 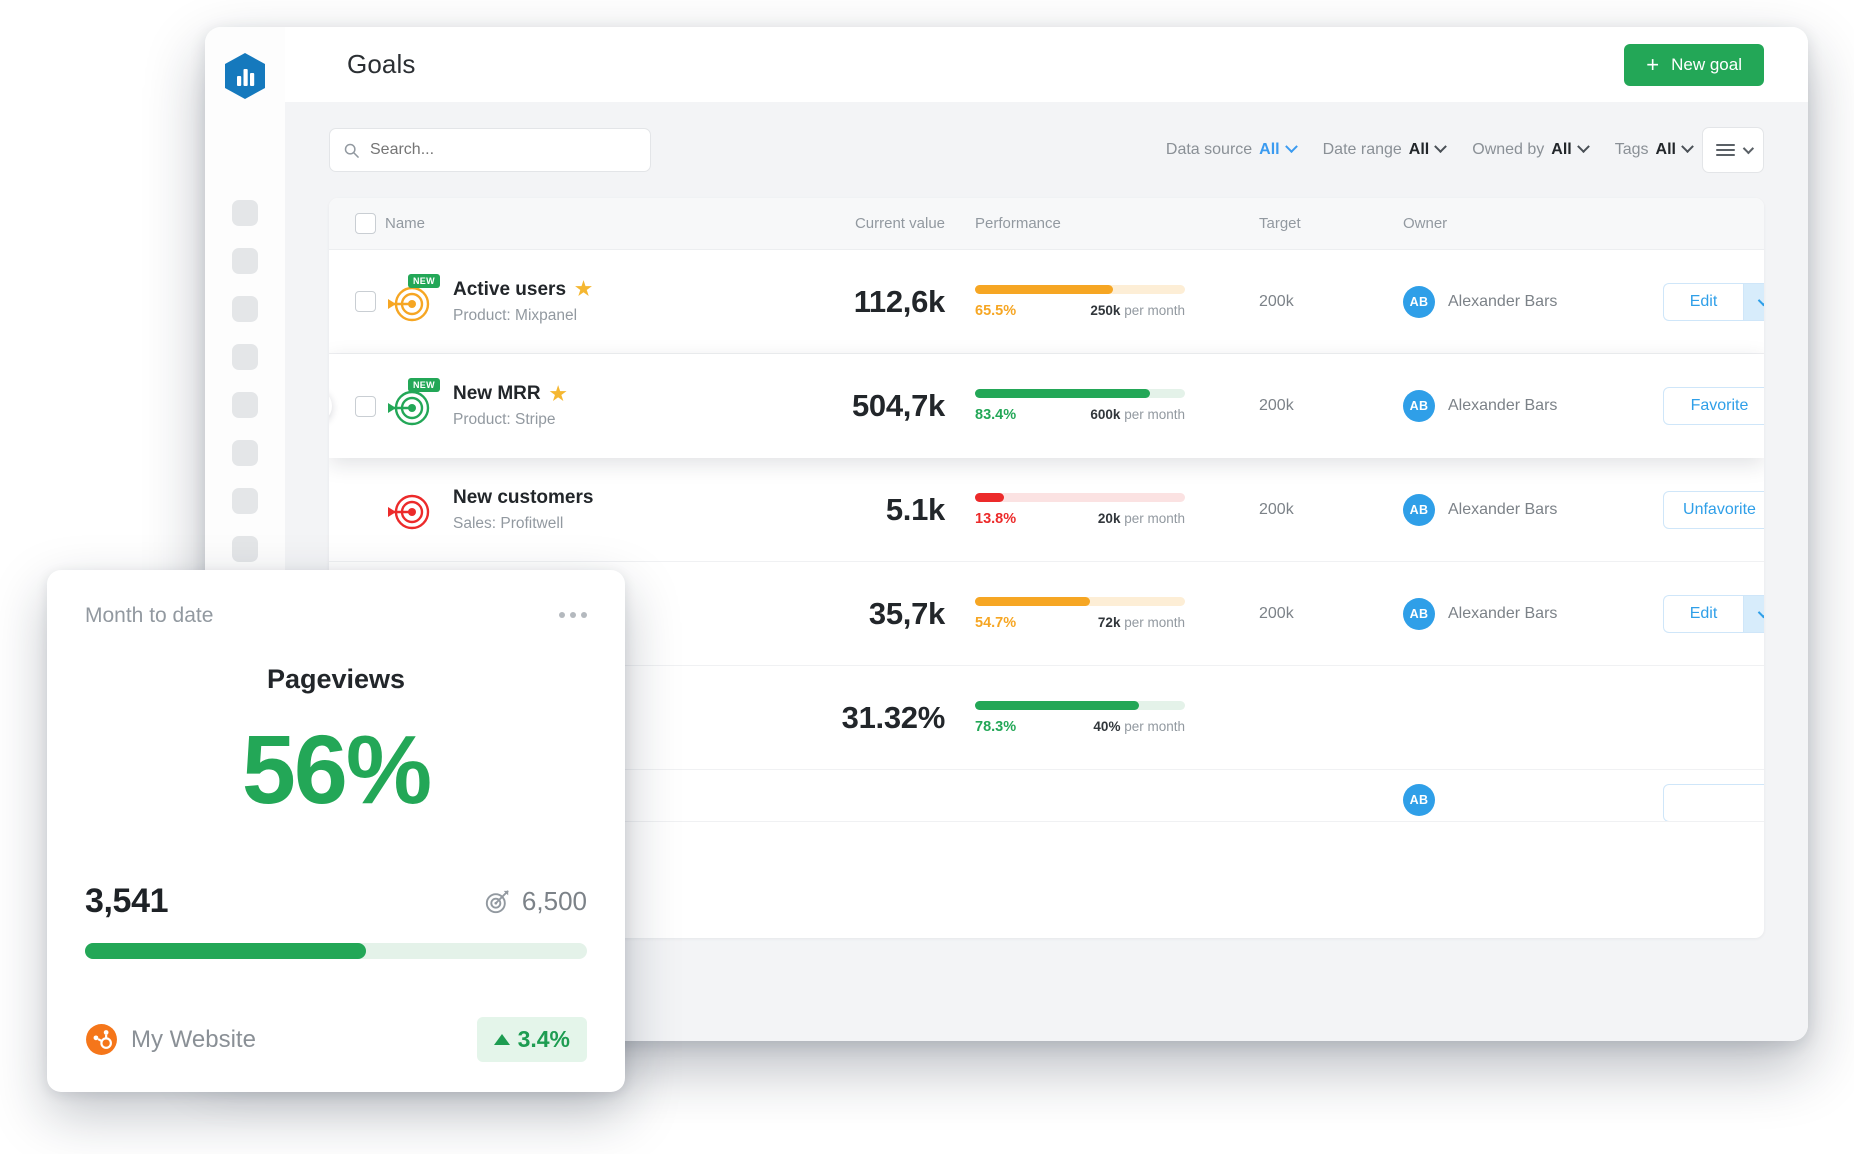 What do you see at coordinates (1425, 223) in the screenshot?
I see `column-header-owner: Owner` at bounding box center [1425, 223].